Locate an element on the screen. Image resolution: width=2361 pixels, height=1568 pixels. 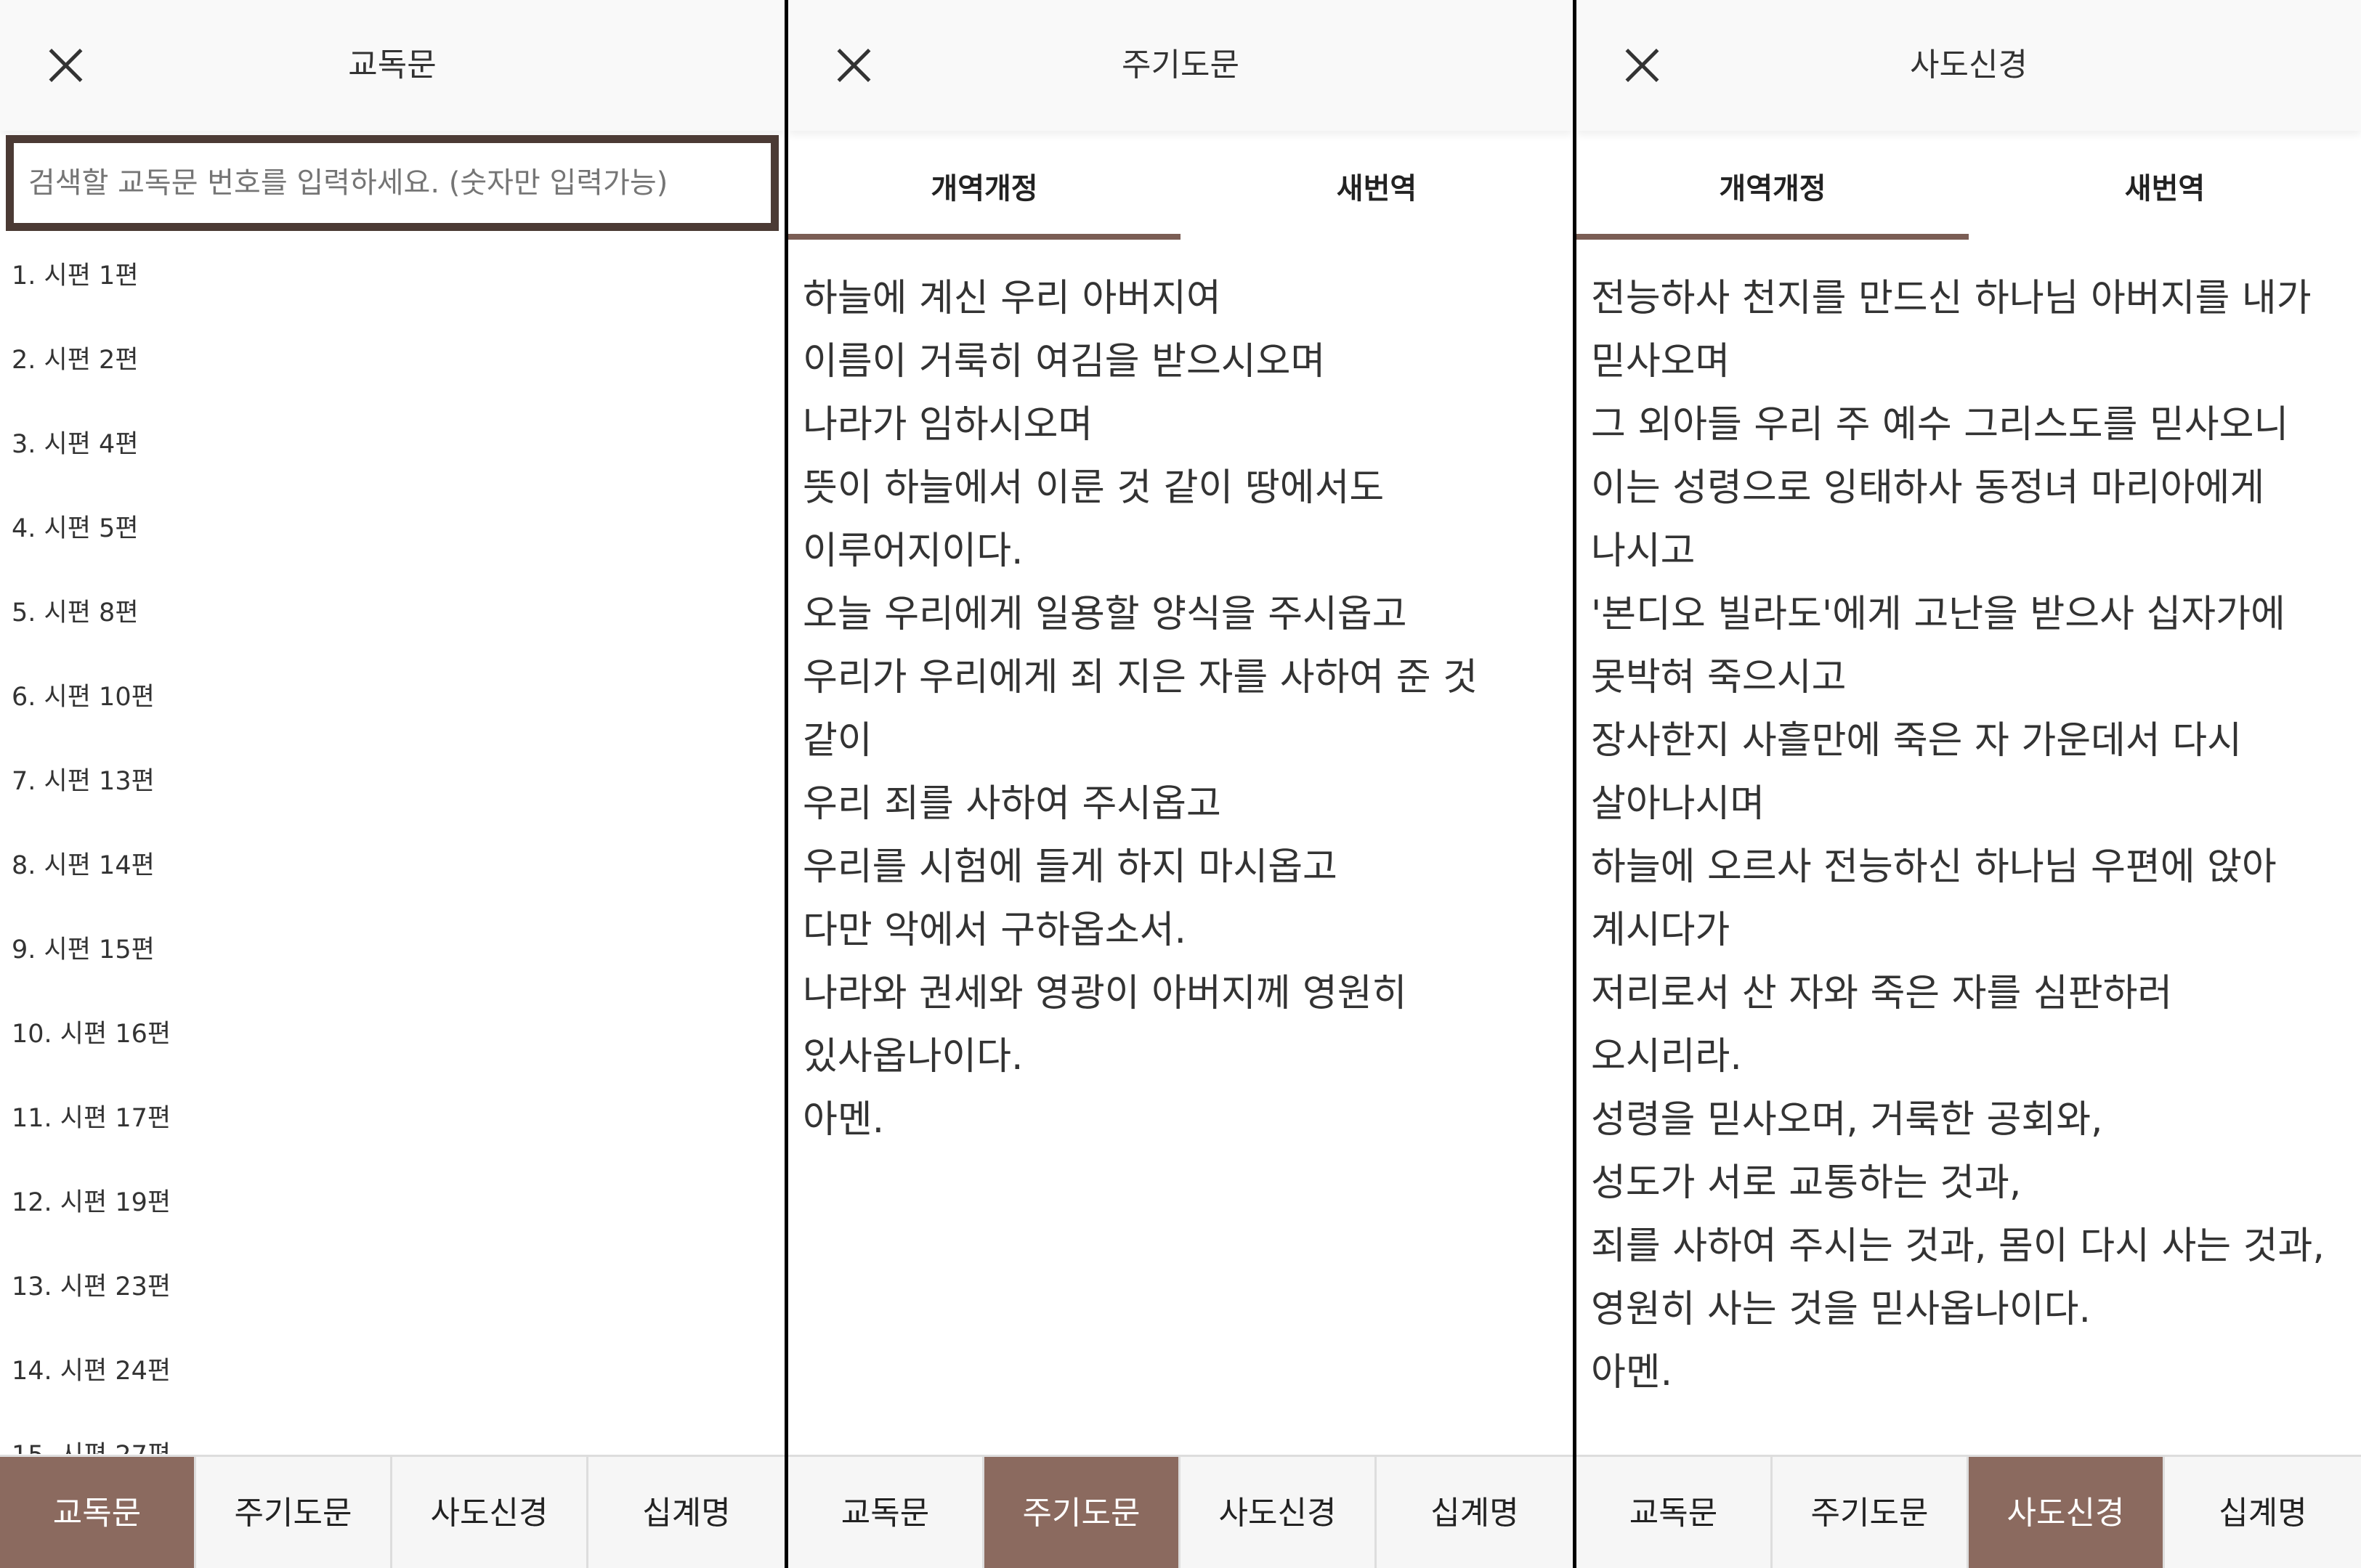
text-line: 저리로서 산 자와 죽은 자를 심판하러 is located at coordinates (1882, 994).